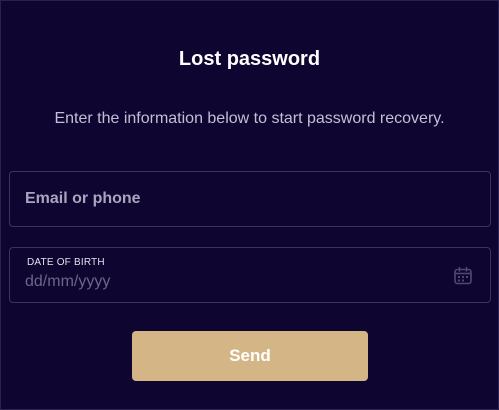  Describe the element at coordinates (250, 356) in the screenshot. I see `send-button: Send` at that location.